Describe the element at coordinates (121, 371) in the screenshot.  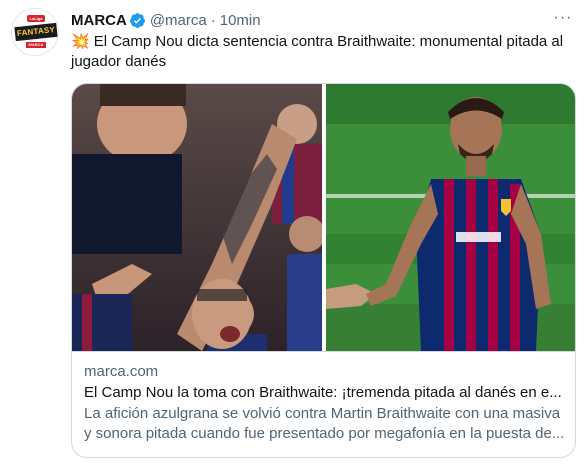
I see `card-domain: marca.com` at that location.